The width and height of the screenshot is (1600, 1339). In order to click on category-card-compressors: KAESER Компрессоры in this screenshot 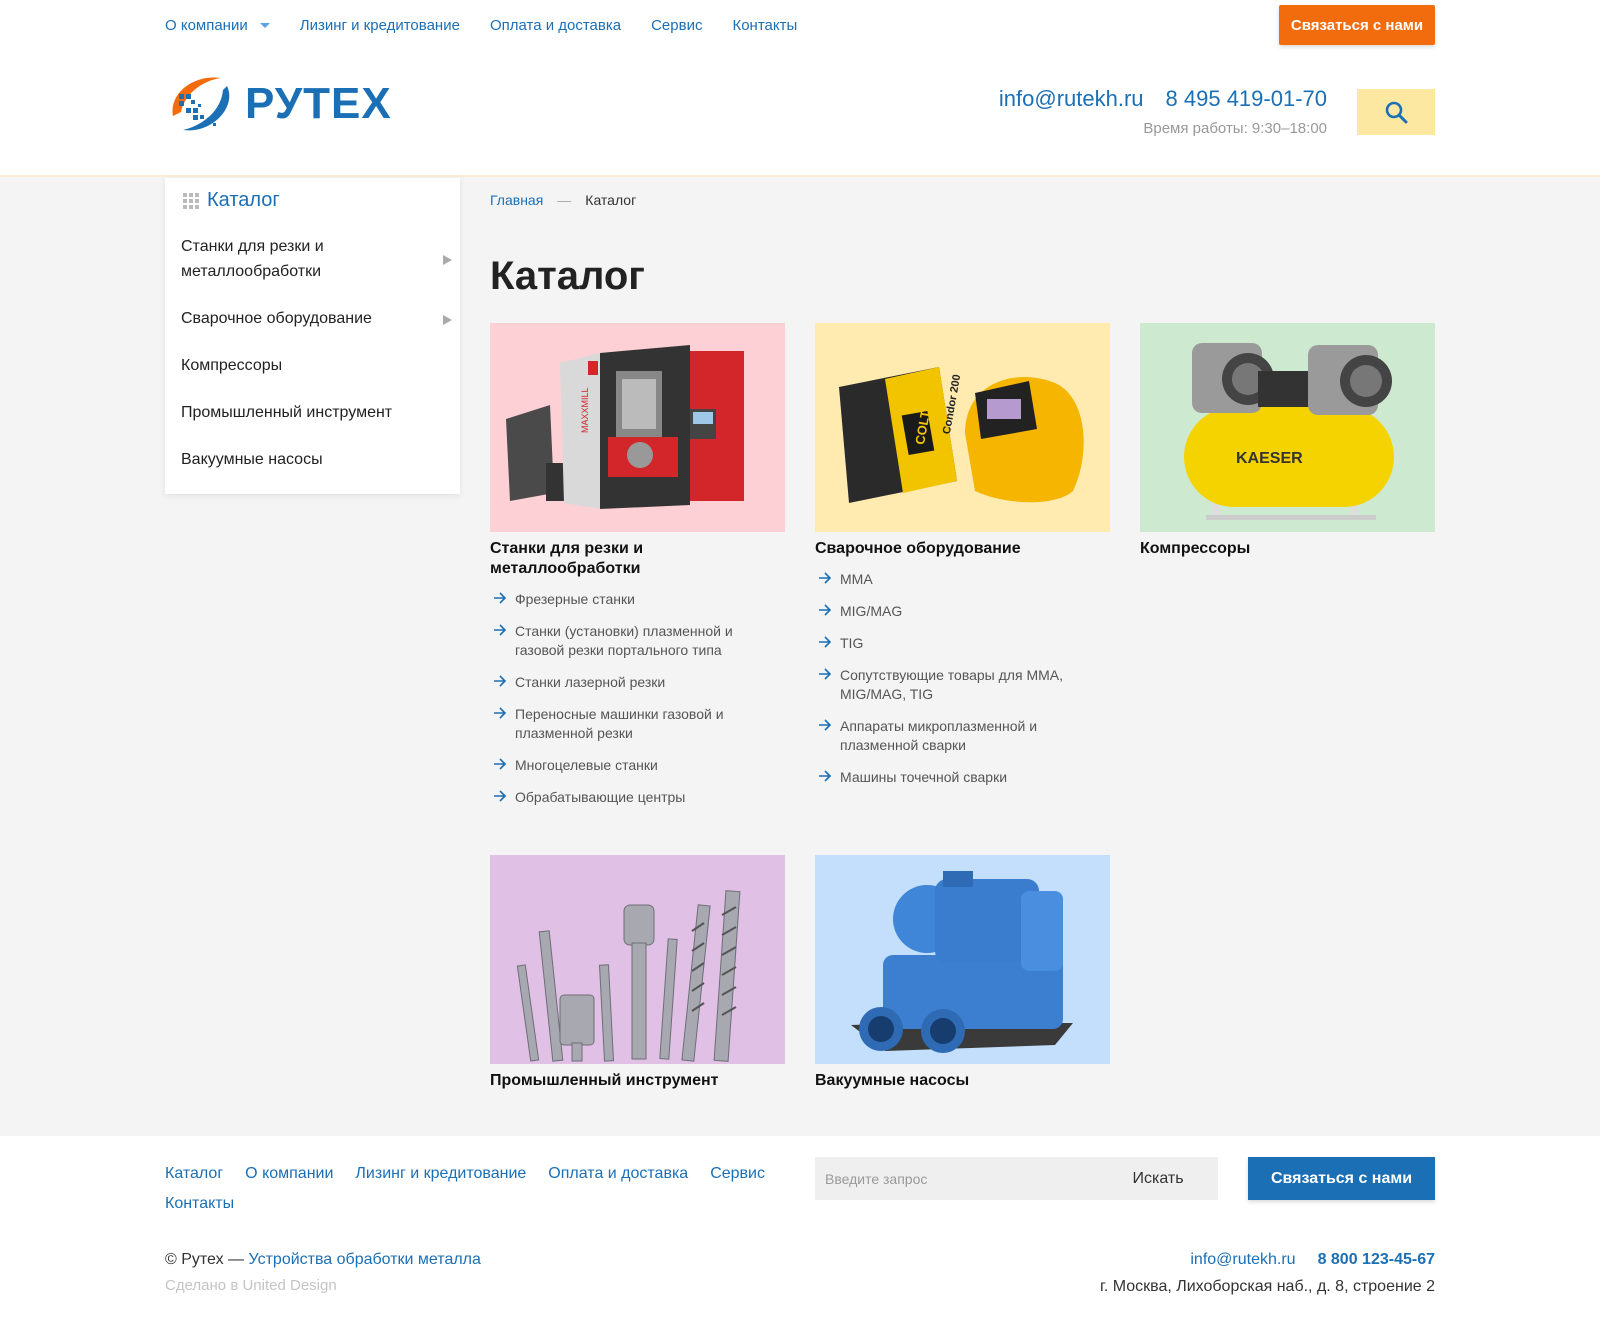, I will do `click(1287, 441)`.